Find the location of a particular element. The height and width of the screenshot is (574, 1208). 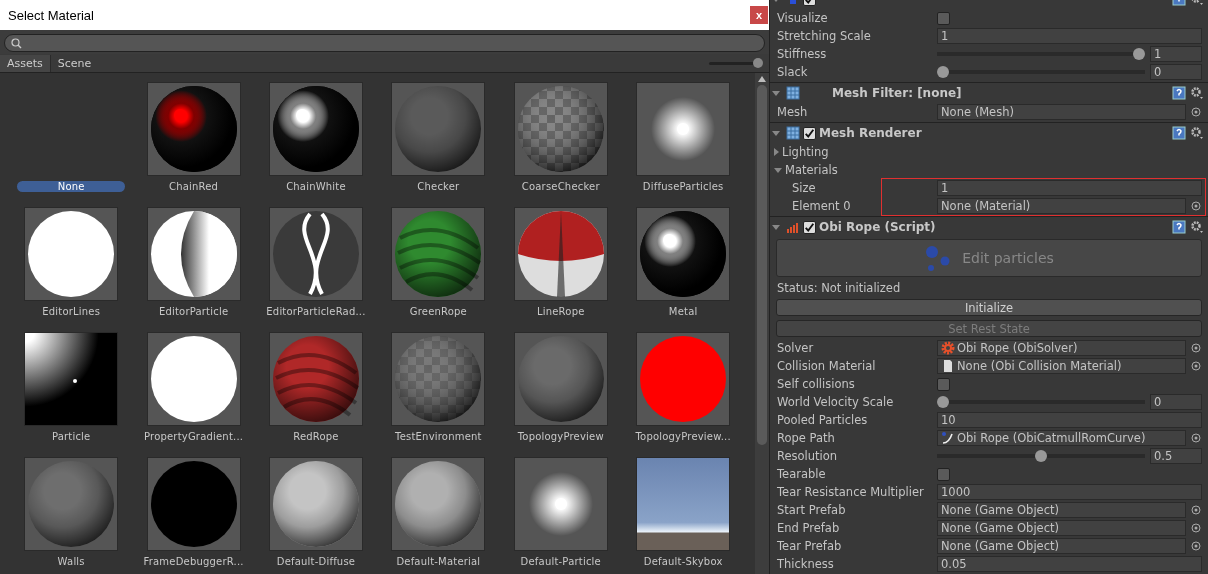

material-name: Default-Material is located at coordinates (438, 561).